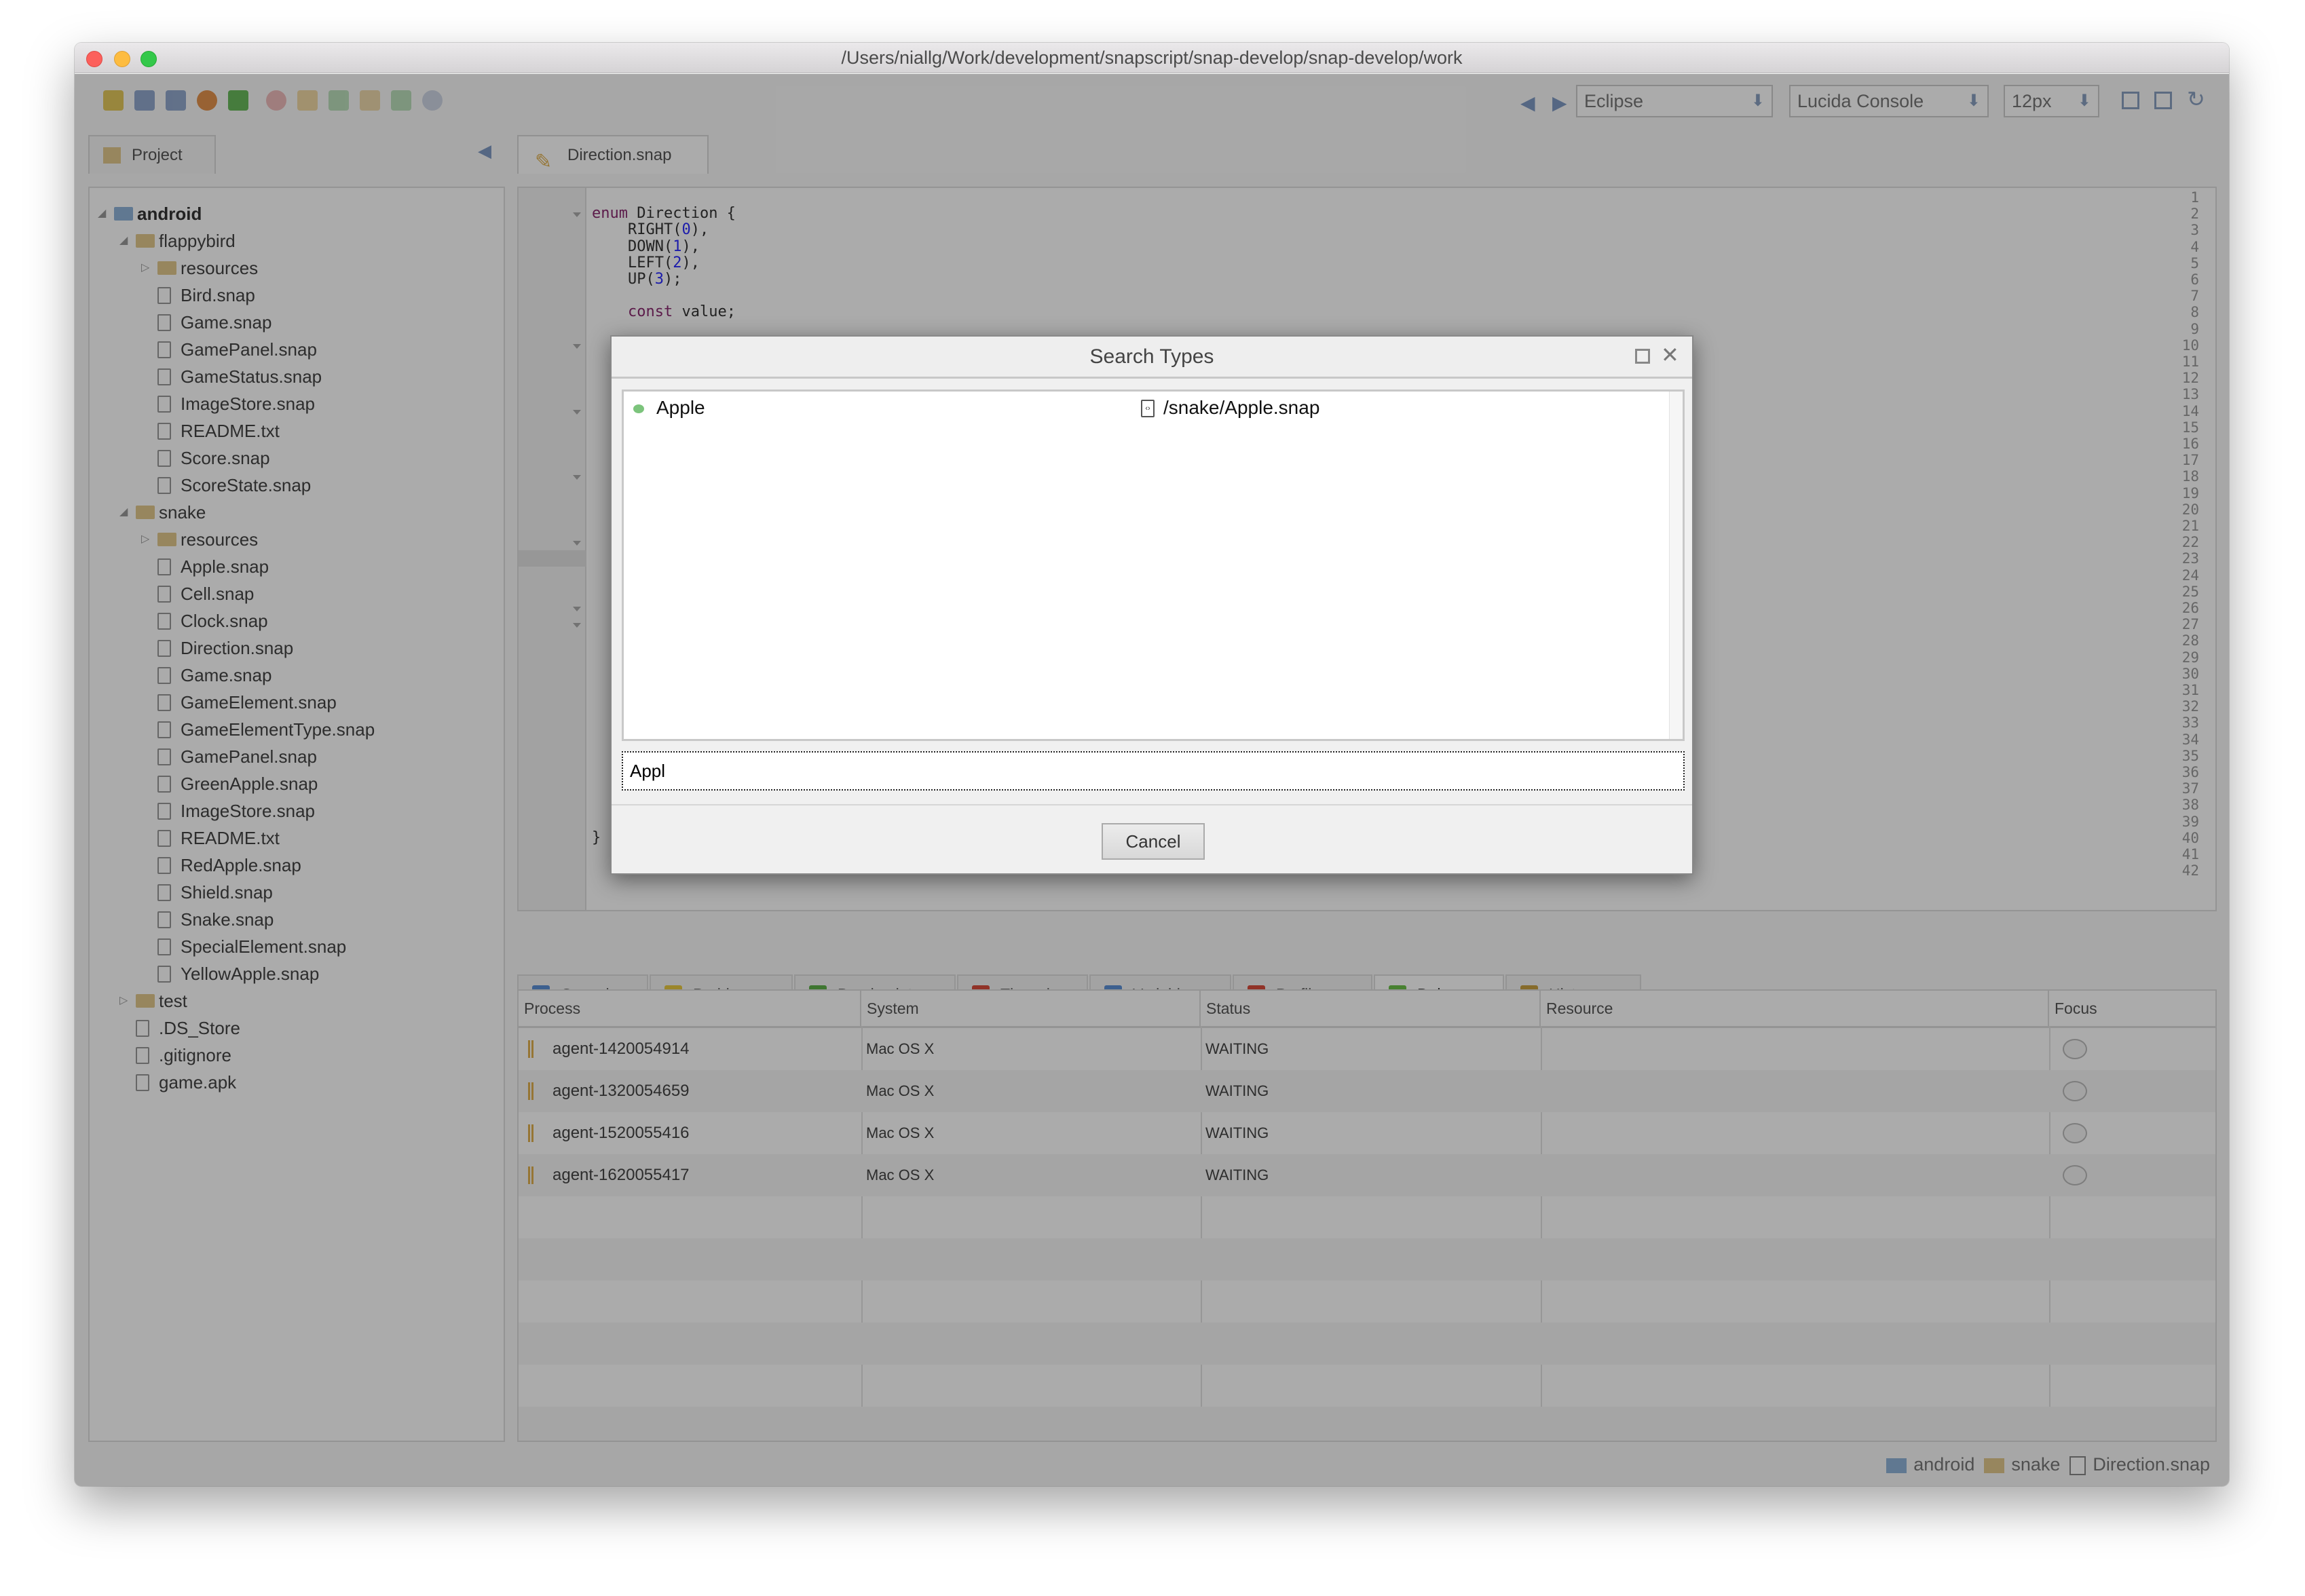 This screenshot has width=2305, height=1596. I want to click on dialog-title: Search Types, so click(1152, 358).